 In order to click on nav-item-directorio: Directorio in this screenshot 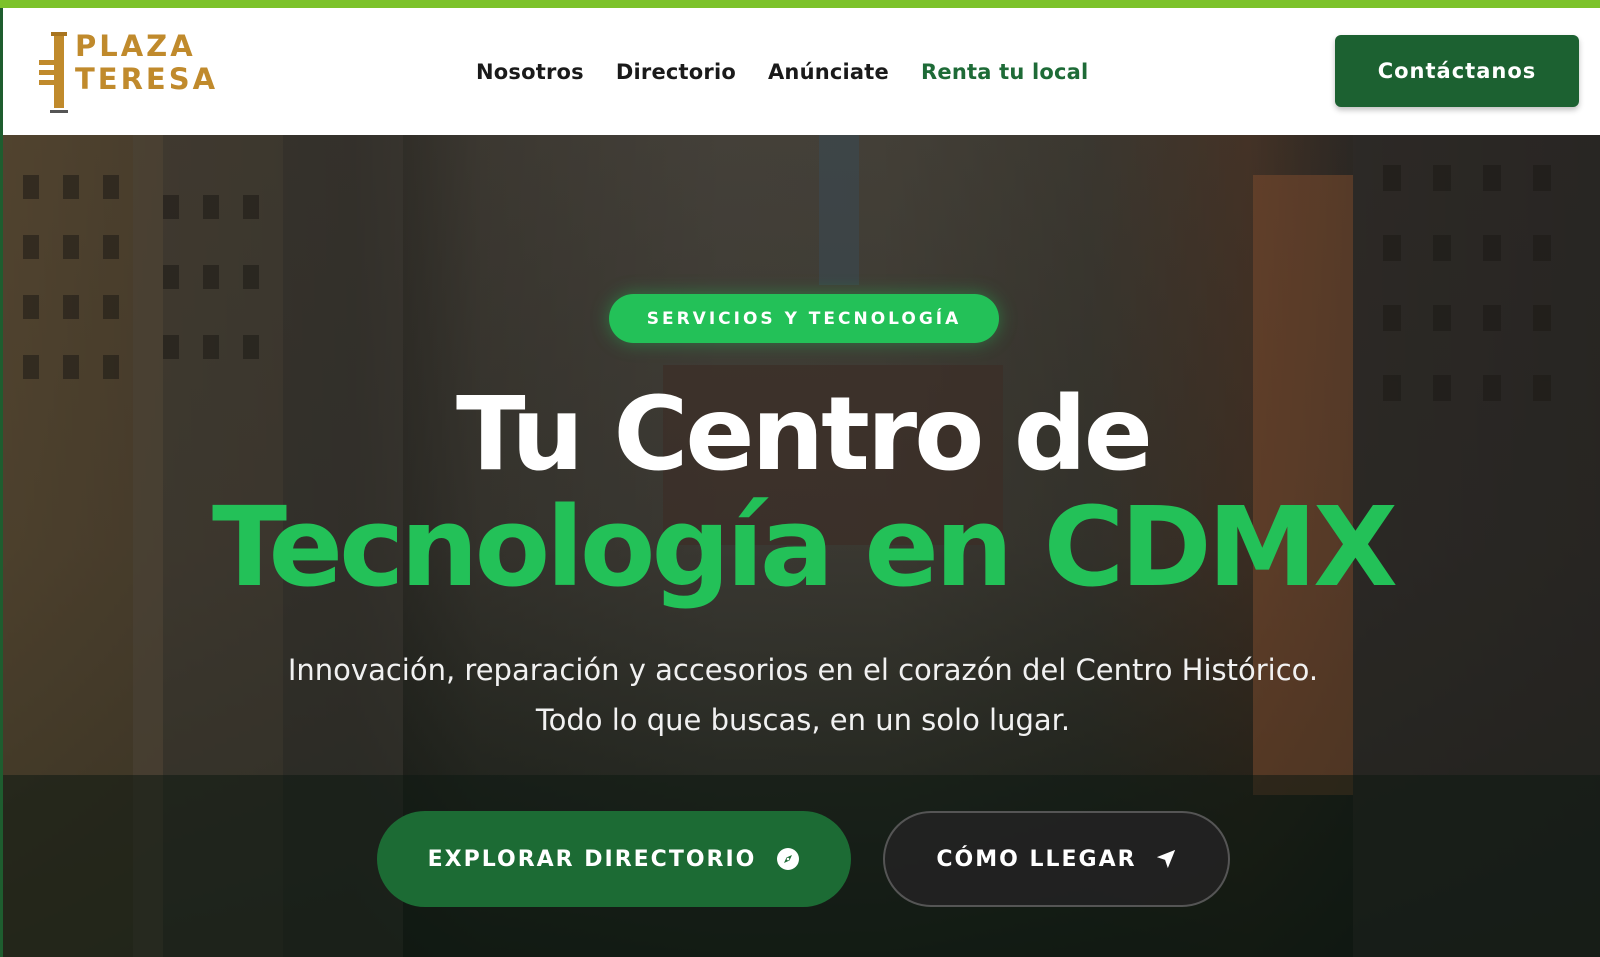, I will do `click(676, 72)`.